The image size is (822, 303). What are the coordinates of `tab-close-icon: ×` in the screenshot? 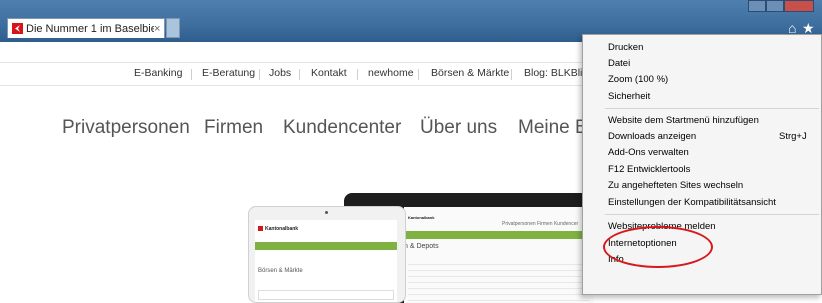 It's located at (159, 29).